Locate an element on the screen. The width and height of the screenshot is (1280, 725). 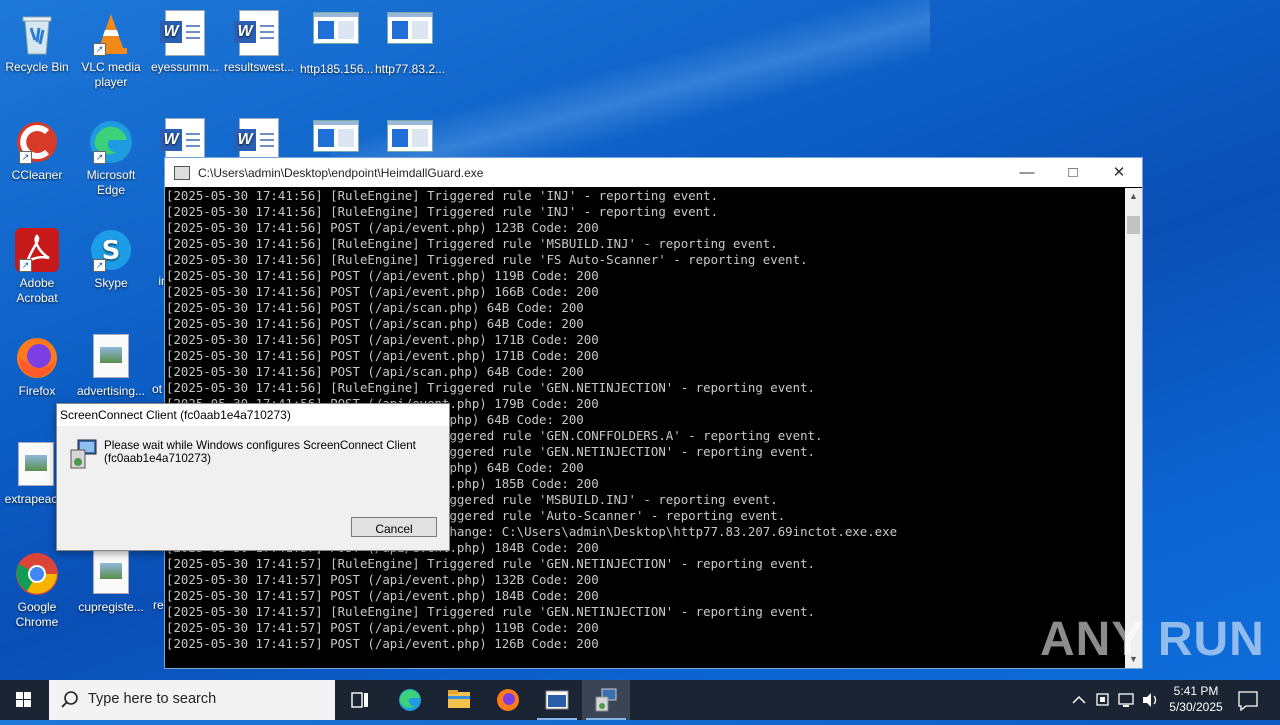
desktop-icon-vlc: ↗ VLC media player is located at coordinates (111, 47).